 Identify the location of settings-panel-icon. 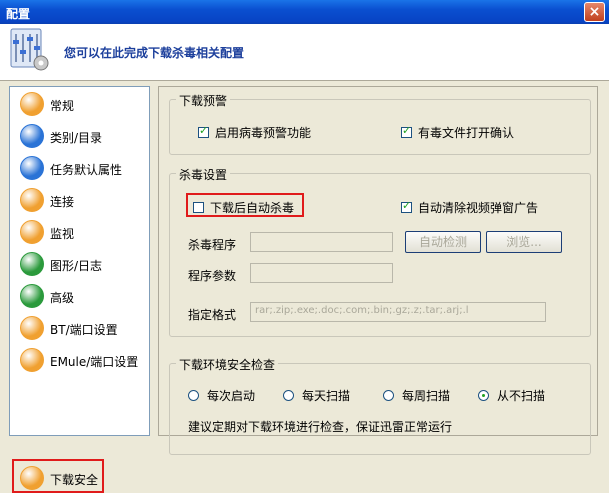
(29, 49).